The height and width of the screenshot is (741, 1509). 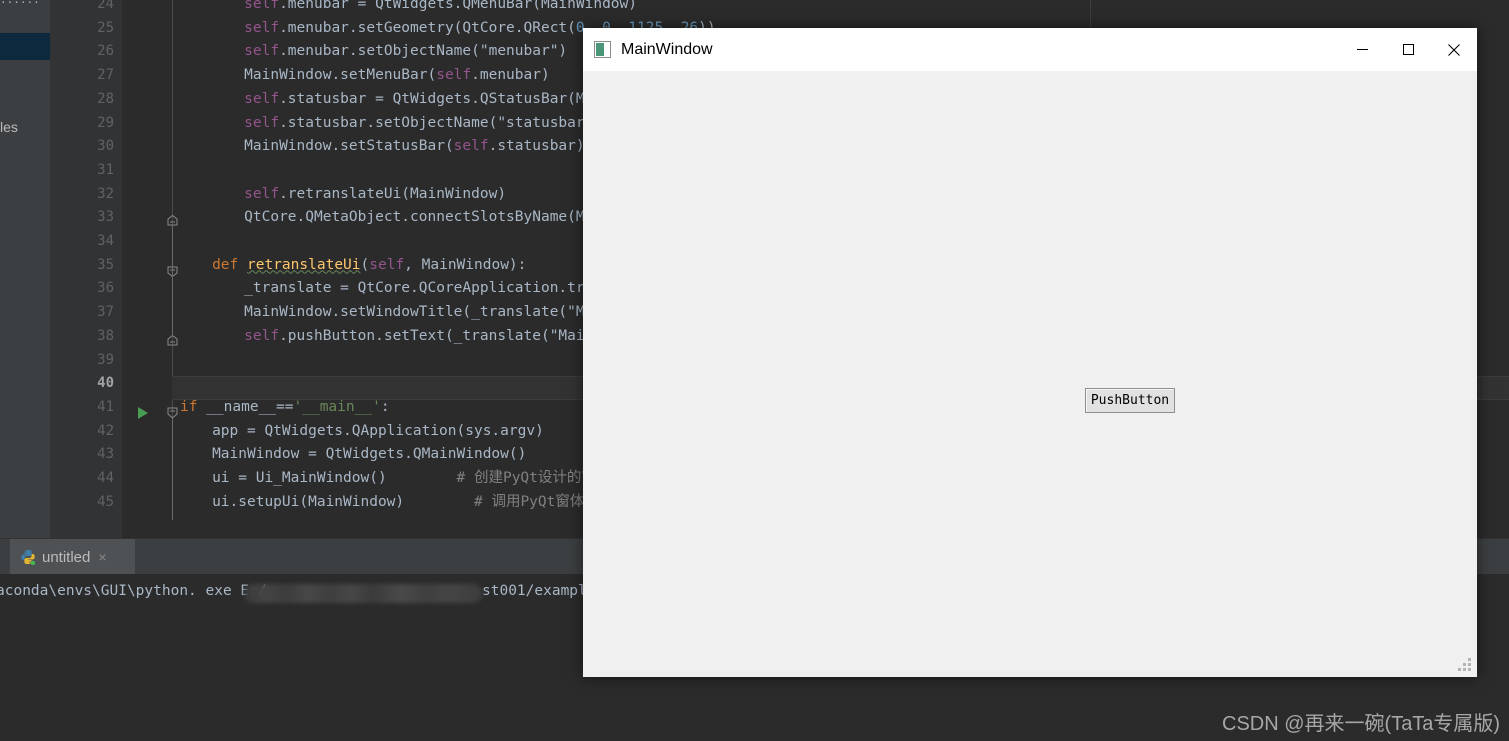 What do you see at coordinates (105, 454) in the screenshot?
I see `line-number: 43` at bounding box center [105, 454].